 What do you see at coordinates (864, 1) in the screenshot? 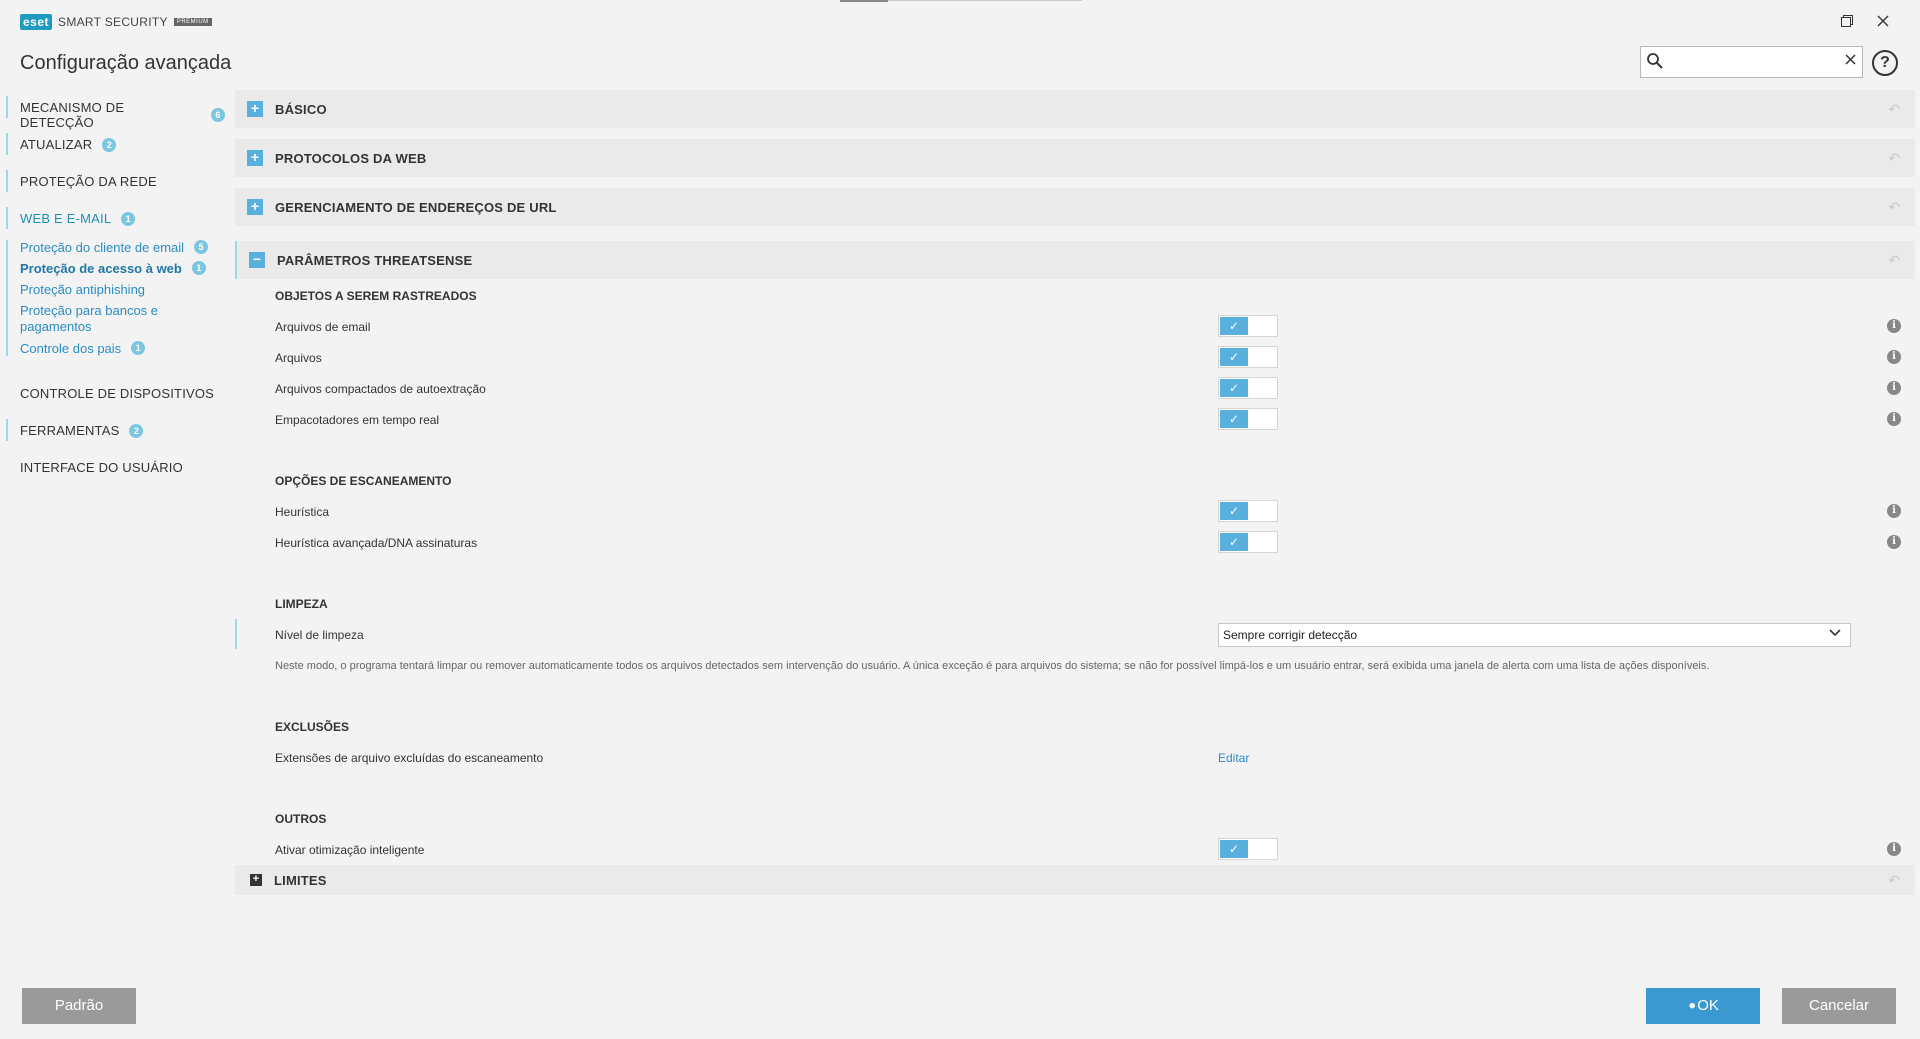
I see `drag-indicator` at bounding box center [864, 1].